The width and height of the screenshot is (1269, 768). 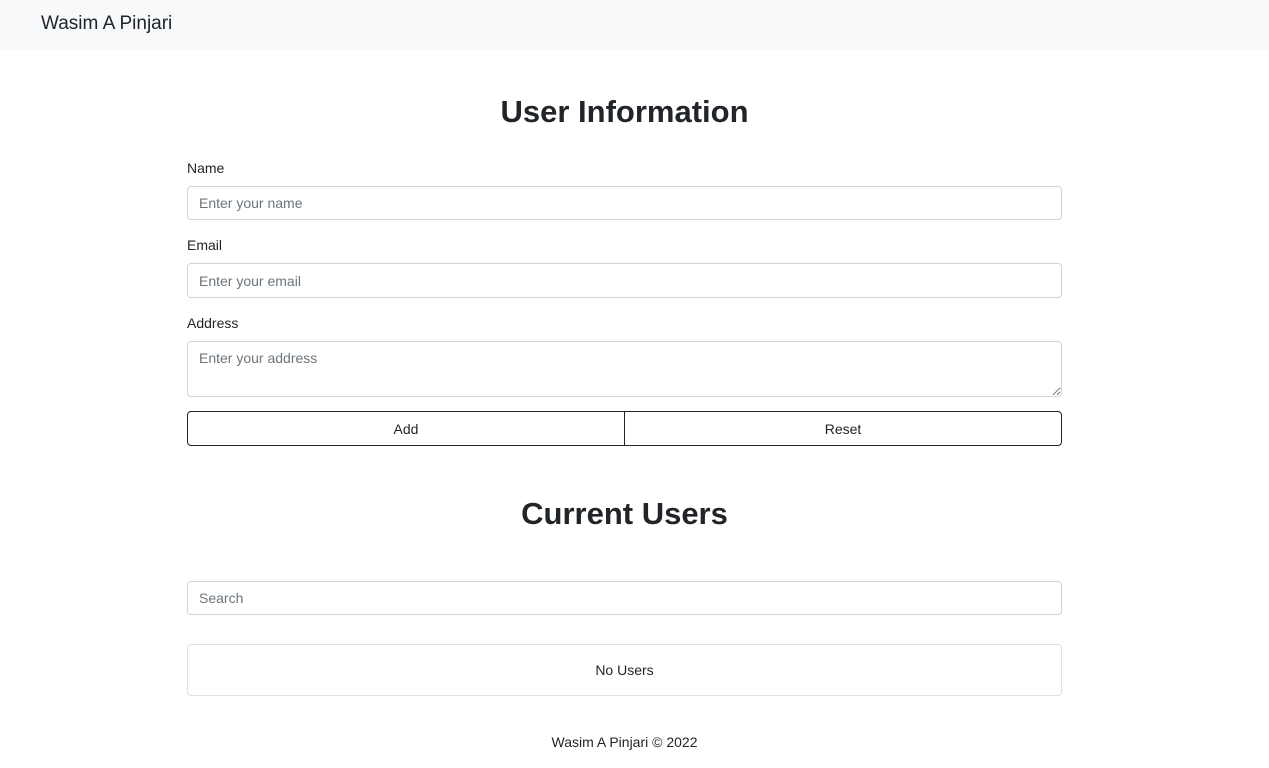 I want to click on form-title: User Information, so click(x=624, y=111).